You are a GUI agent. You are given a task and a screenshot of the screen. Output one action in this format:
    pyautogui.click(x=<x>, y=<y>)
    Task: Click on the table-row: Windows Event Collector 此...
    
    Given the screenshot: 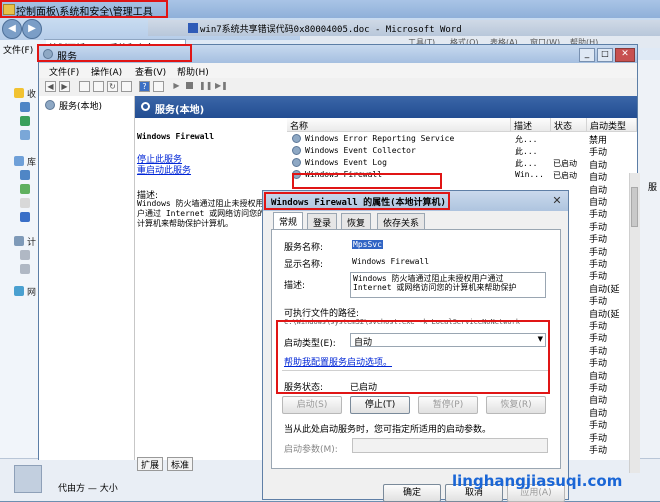 What is the action you would take?
    pyautogui.click(x=457, y=151)
    